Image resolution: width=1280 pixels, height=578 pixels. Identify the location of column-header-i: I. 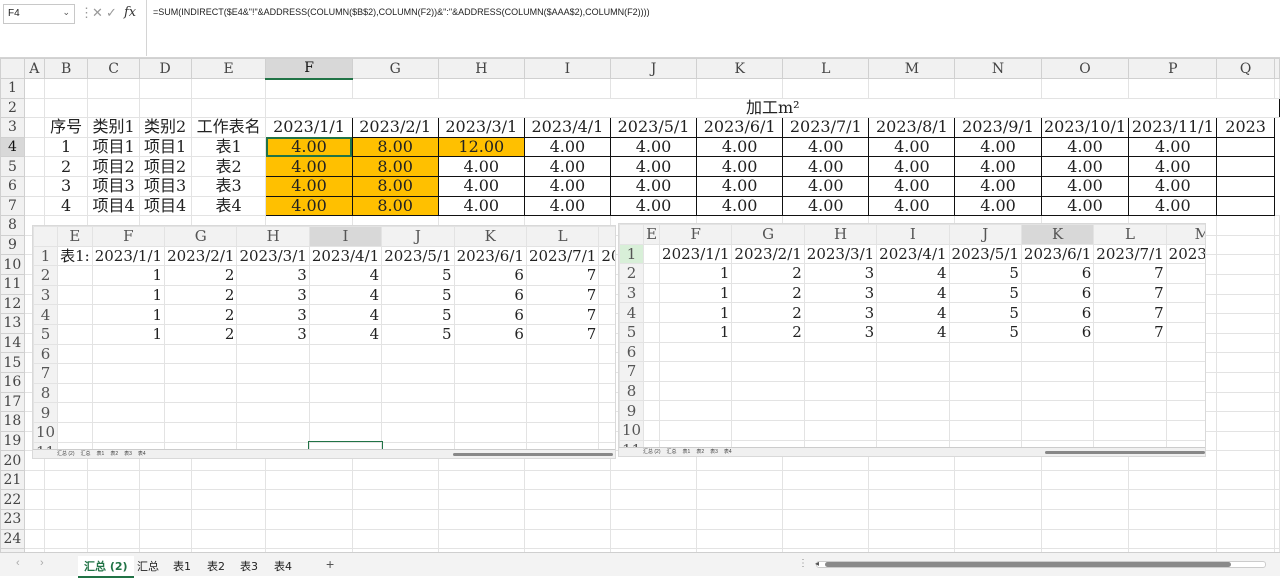
(567, 68).